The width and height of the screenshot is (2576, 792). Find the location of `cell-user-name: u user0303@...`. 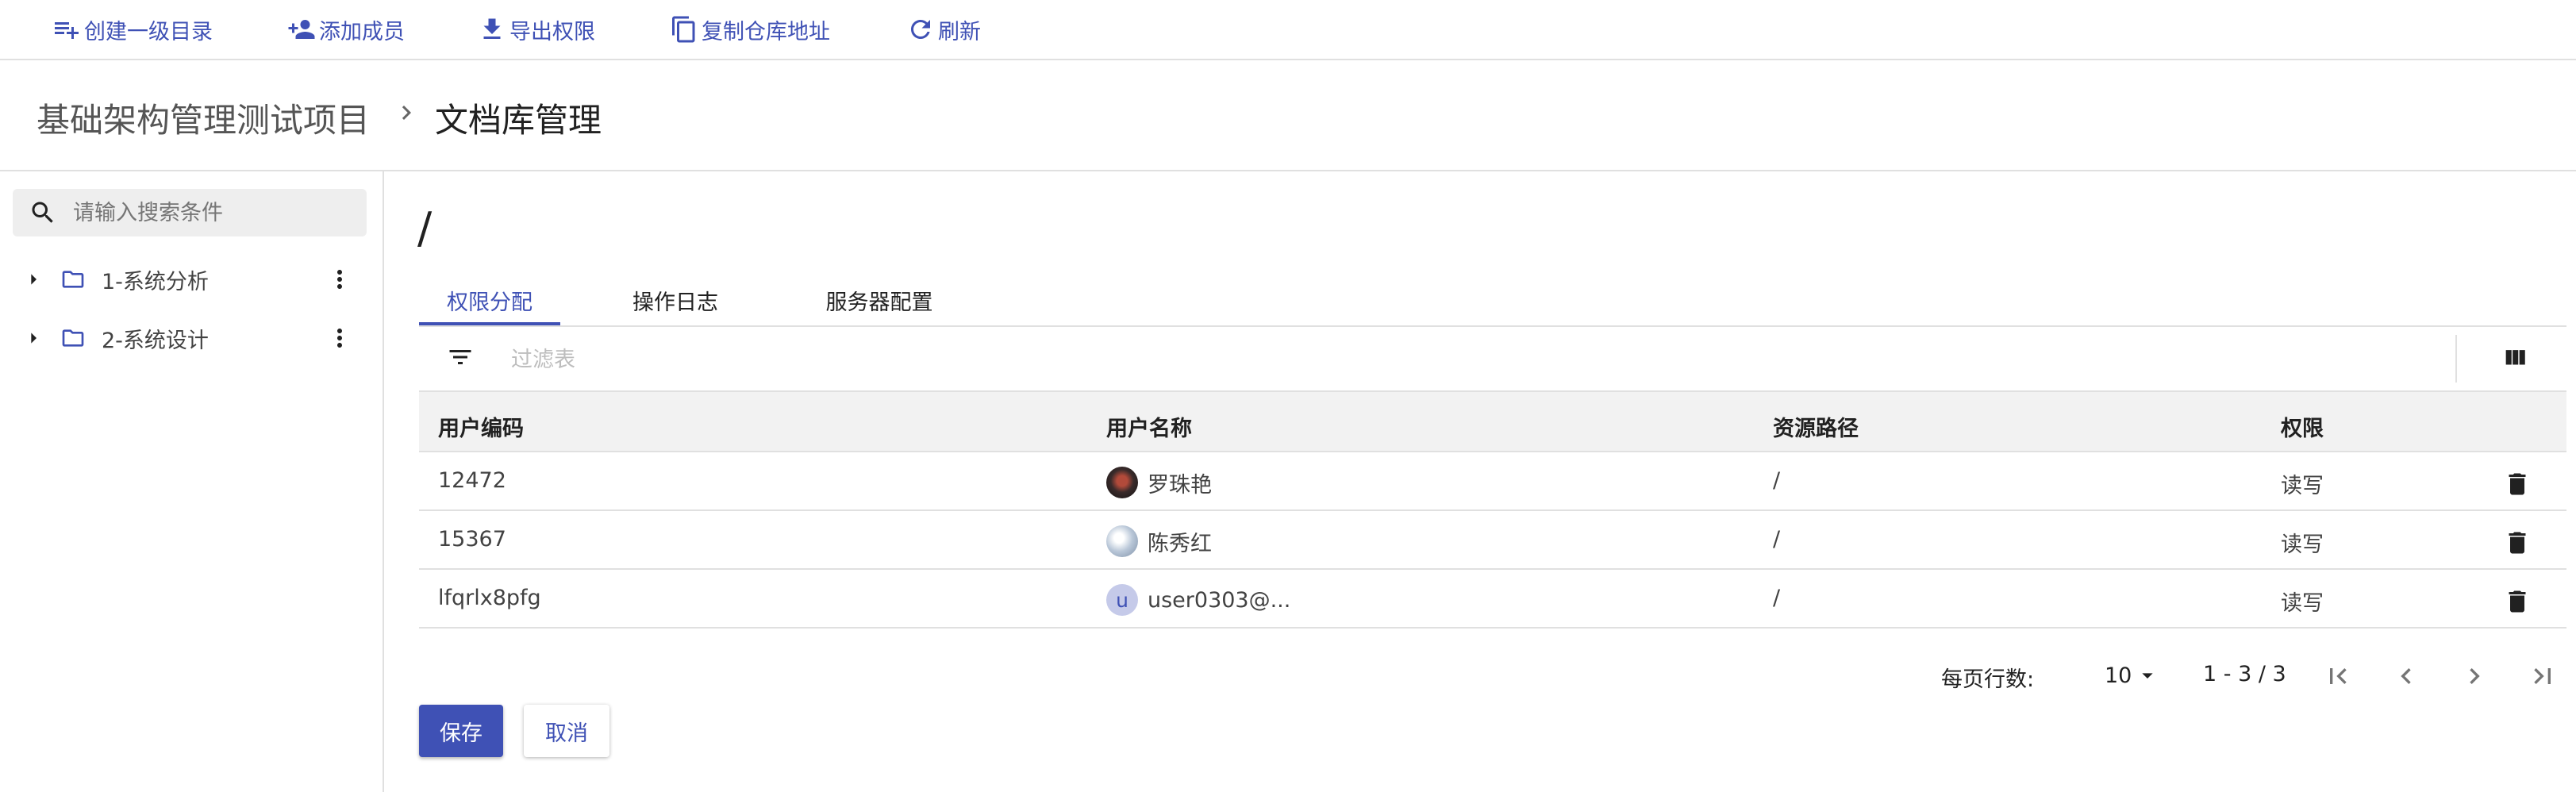

cell-user-name: u user0303@... is located at coordinates (1198, 600).